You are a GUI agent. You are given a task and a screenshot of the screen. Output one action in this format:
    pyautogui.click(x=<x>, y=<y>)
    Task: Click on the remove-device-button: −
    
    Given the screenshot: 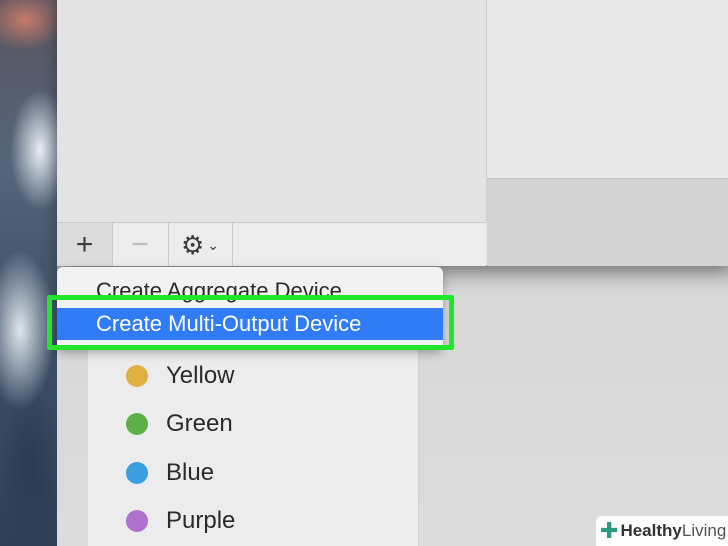 What is the action you would take?
    pyautogui.click(x=140, y=244)
    